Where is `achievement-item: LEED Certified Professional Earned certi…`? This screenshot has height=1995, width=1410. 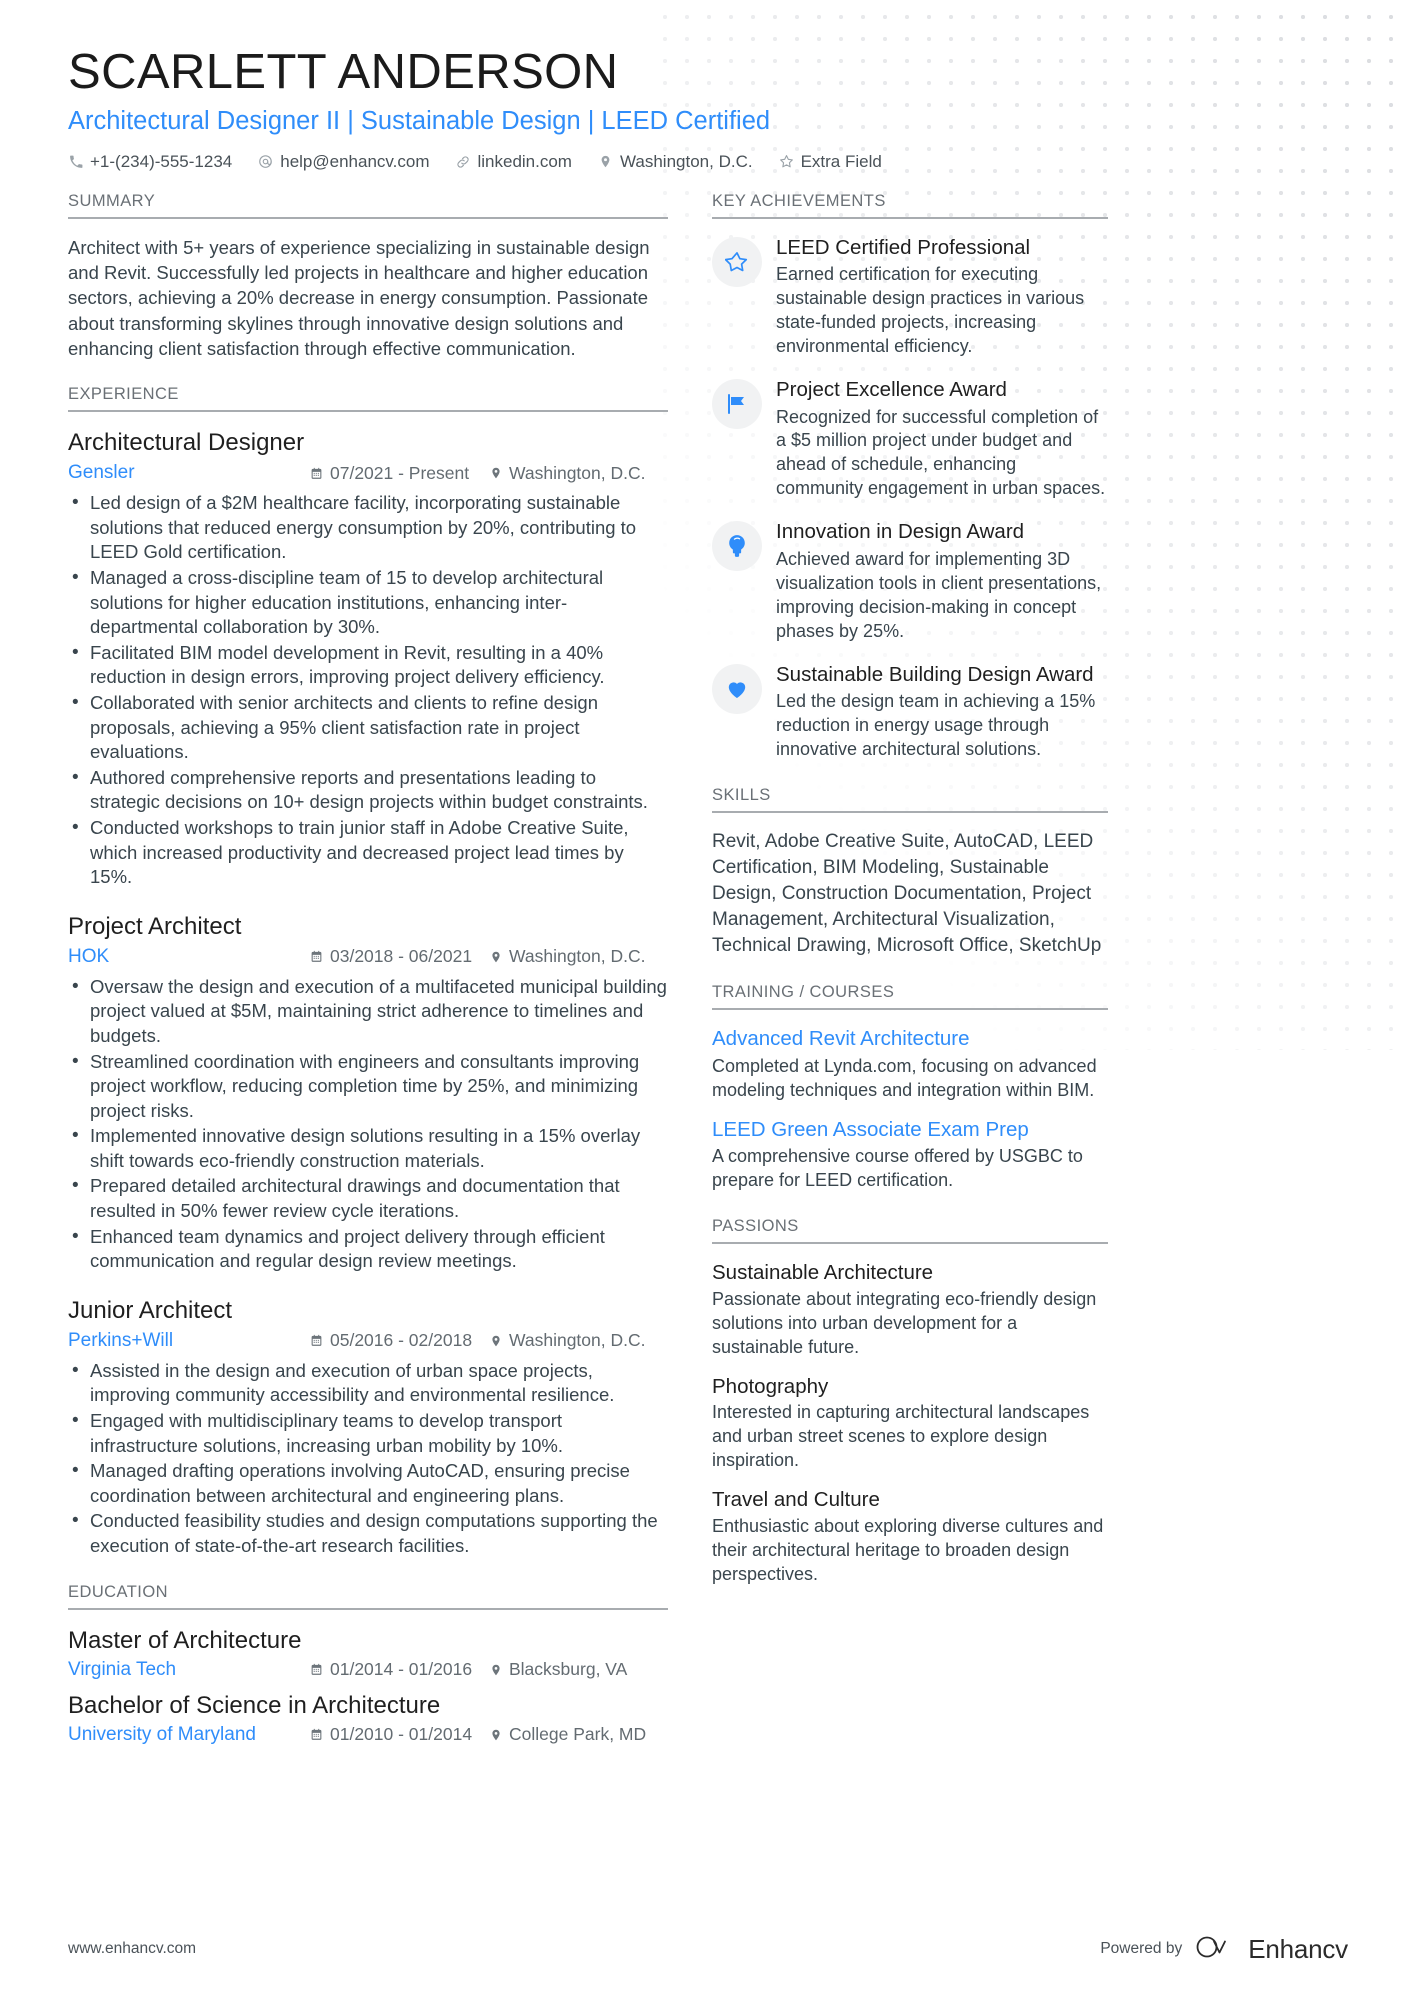 achievement-item: LEED Certified Professional Earned certi… is located at coordinates (910, 297).